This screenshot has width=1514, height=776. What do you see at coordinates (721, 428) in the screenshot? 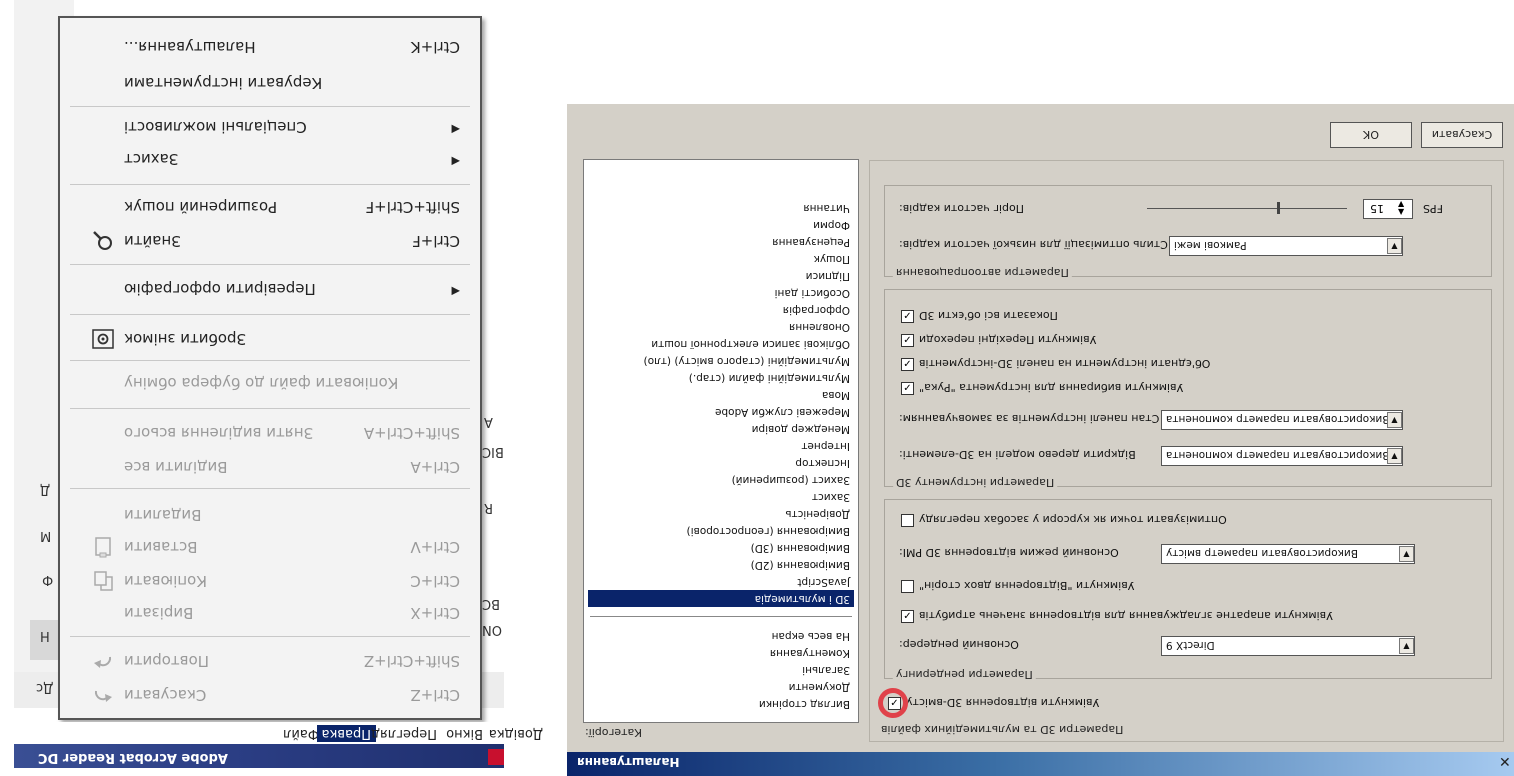
I see `category-item: Менеджер довіри` at bounding box center [721, 428].